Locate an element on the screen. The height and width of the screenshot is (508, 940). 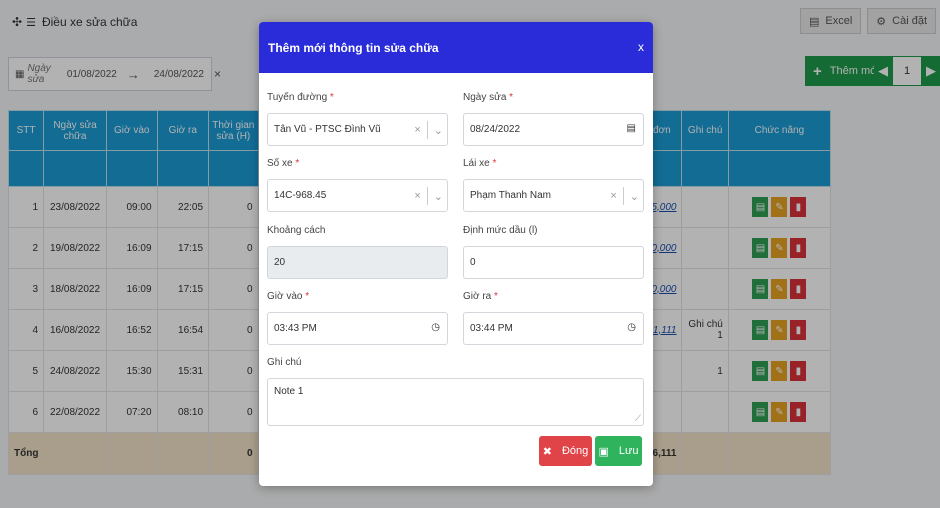
close-icon: x is located at coordinates (641, 47).